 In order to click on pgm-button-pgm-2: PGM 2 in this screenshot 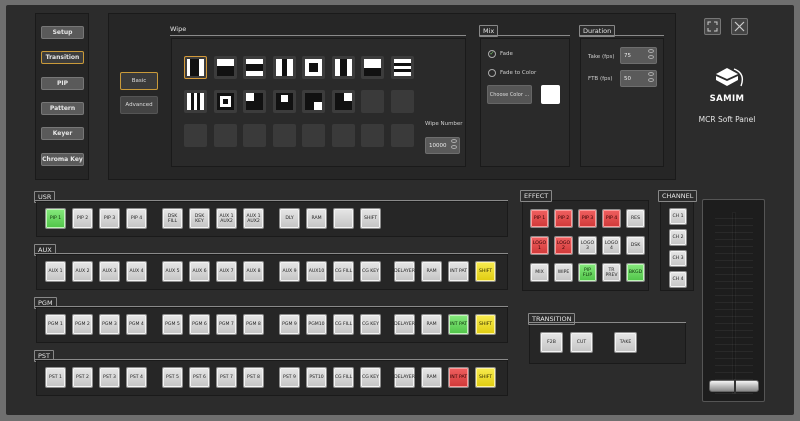, I will do `click(82, 324)`.